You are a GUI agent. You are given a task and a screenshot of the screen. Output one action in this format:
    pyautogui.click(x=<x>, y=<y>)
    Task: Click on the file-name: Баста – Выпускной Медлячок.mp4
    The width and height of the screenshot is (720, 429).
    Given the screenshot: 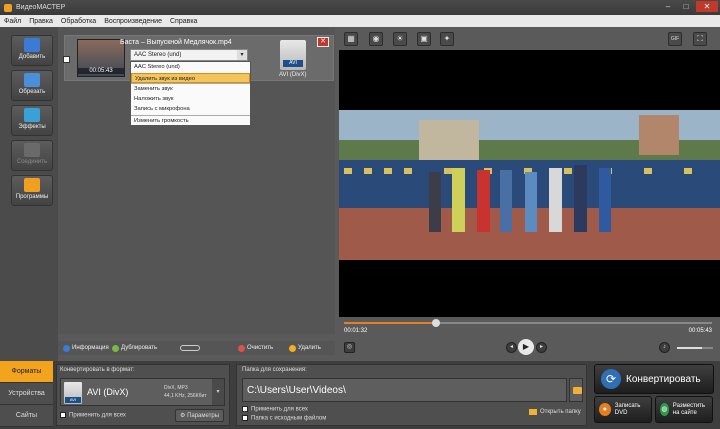 What is the action you would take?
    pyautogui.click(x=176, y=42)
    